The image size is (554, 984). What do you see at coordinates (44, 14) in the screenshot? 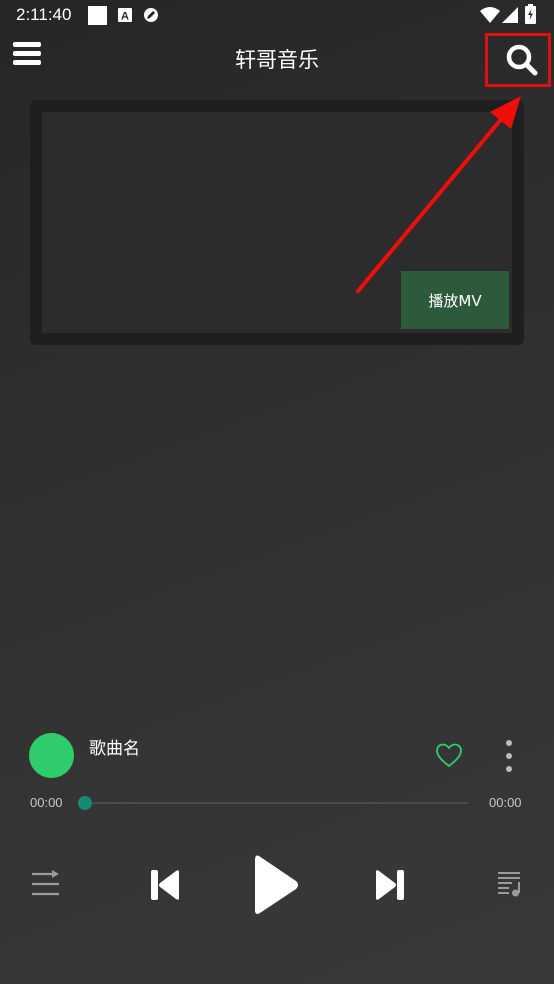
I see `status-time: 2:11:40` at bounding box center [44, 14].